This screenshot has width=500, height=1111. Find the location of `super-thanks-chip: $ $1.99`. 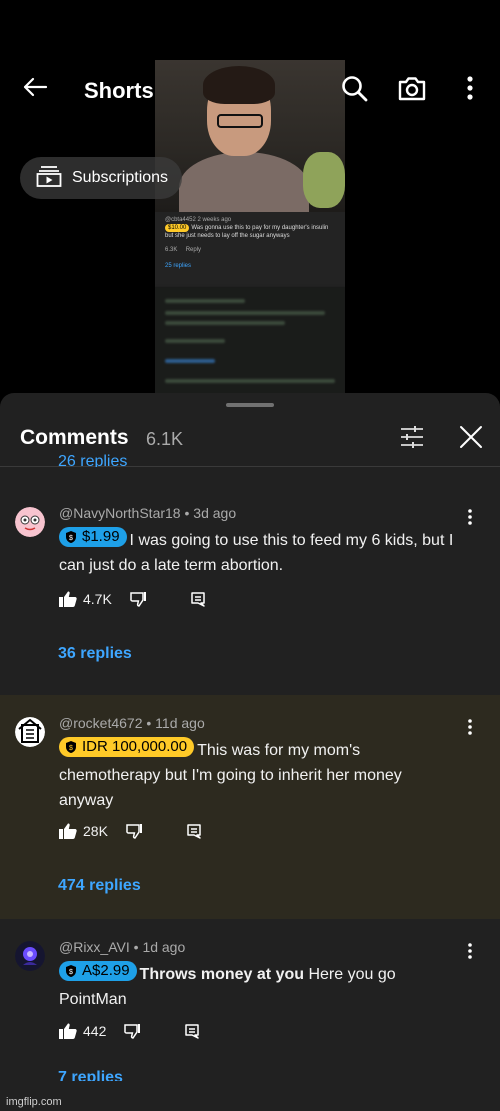

super-thanks-chip: $ $1.99 is located at coordinates (93, 537).